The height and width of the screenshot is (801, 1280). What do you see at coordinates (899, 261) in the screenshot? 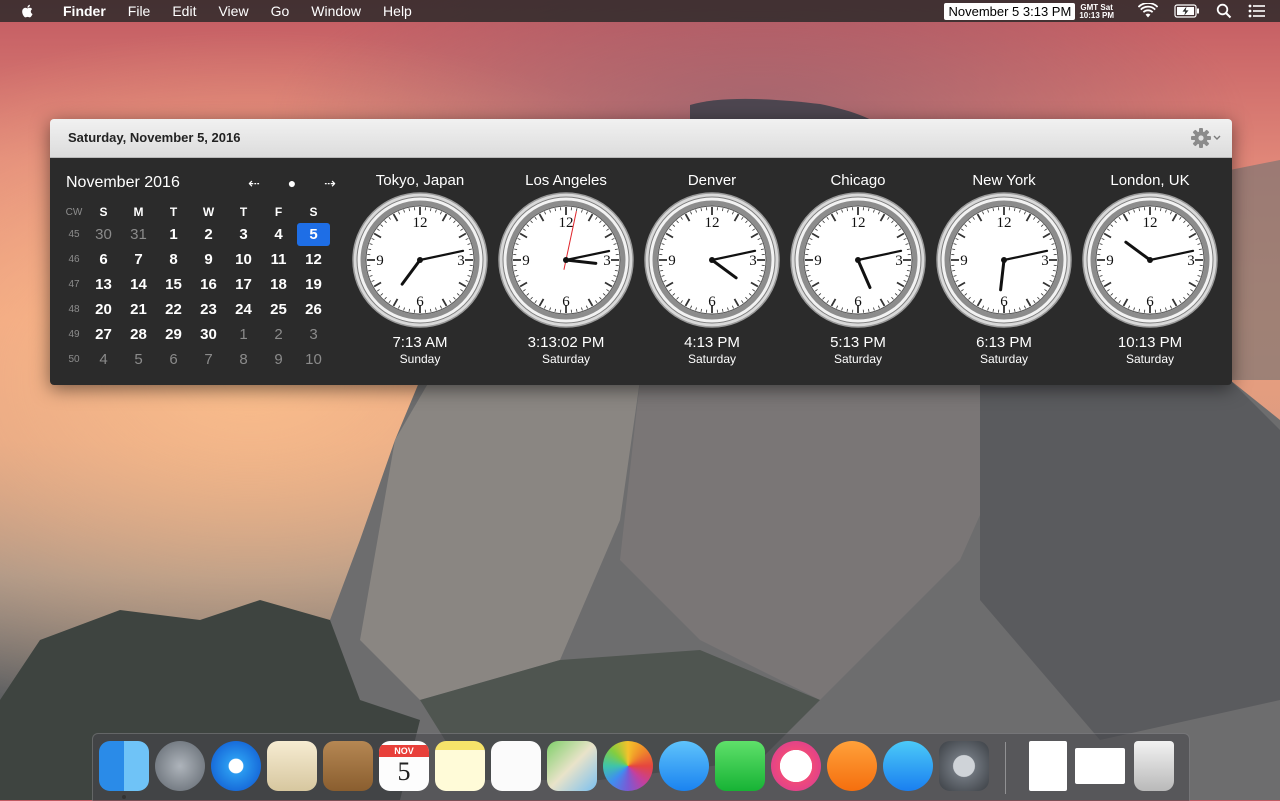
I see `clock-numeral: 3` at bounding box center [899, 261].